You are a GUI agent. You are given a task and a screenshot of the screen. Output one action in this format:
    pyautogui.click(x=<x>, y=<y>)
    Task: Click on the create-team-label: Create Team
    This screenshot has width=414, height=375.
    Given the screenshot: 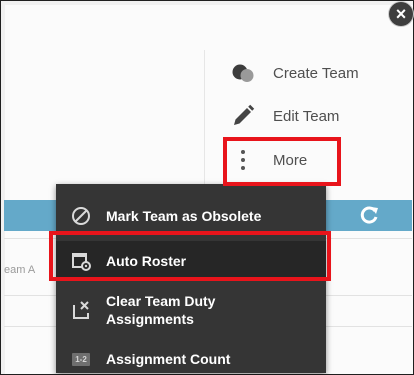 What is the action you would take?
    pyautogui.click(x=316, y=73)
    